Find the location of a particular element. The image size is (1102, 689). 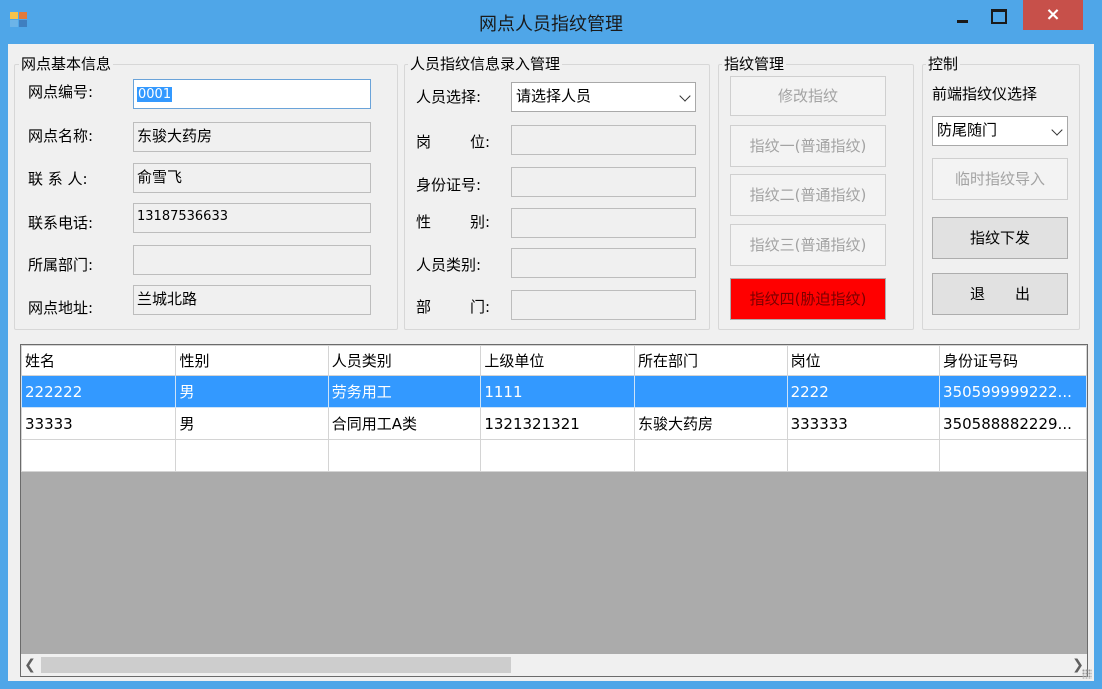

contact-label: 联 系 人: is located at coordinates (58, 179).